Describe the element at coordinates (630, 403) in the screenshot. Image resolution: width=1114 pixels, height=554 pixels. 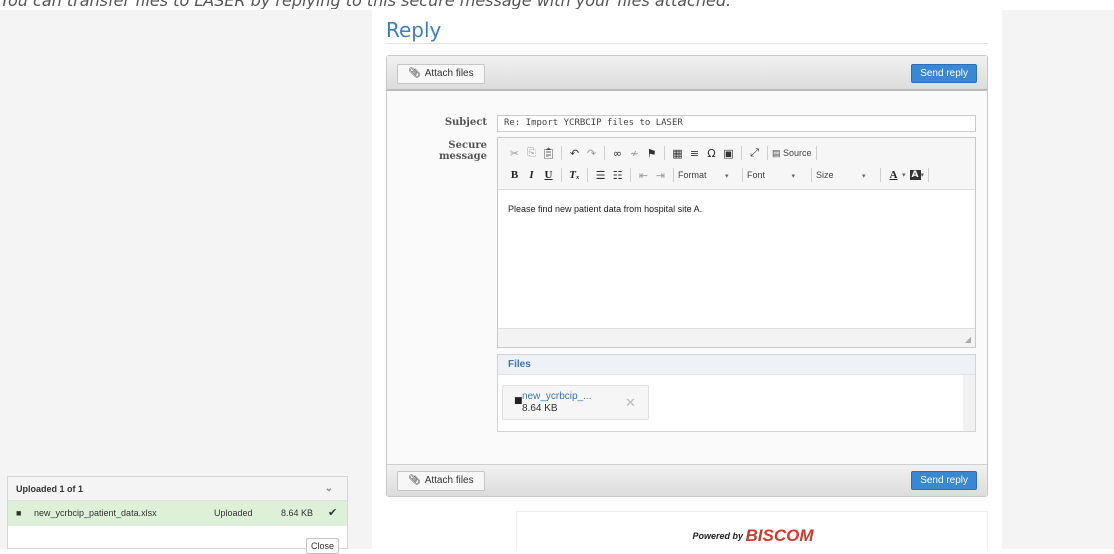
I see `close-icon: ✕` at that location.